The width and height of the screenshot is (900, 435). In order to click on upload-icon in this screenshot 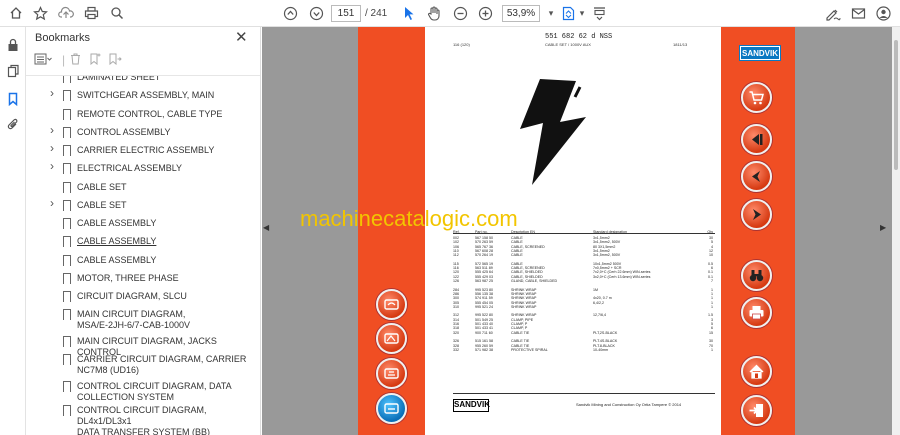, I will do `click(66, 13)`.